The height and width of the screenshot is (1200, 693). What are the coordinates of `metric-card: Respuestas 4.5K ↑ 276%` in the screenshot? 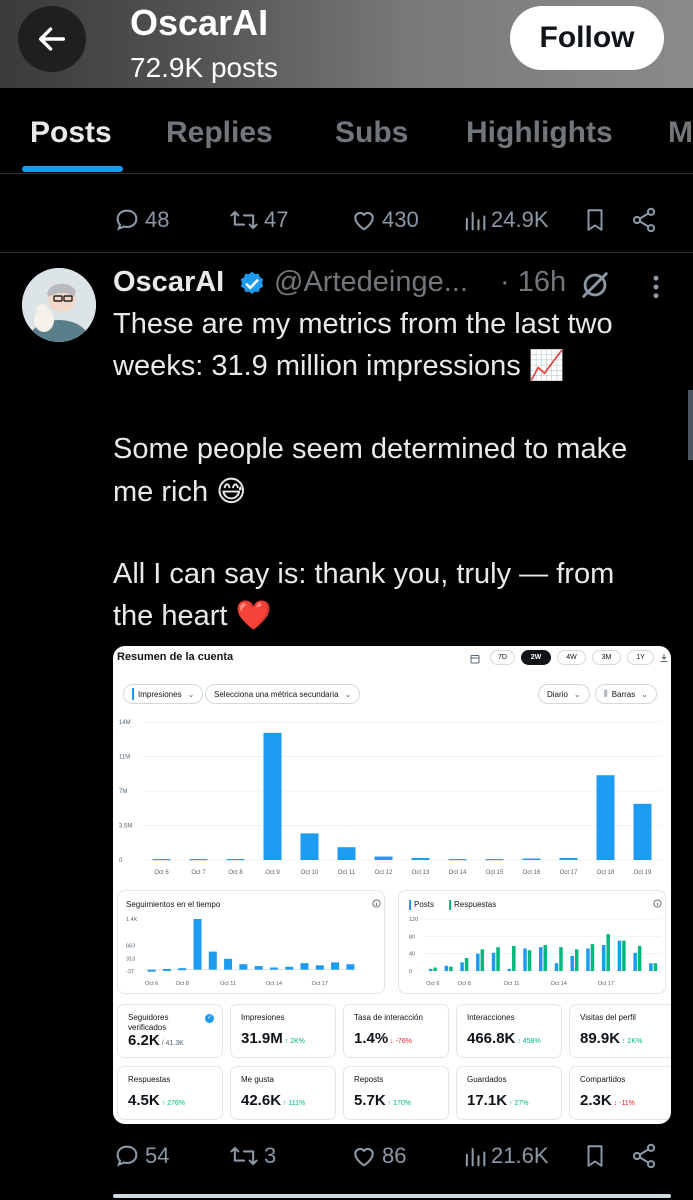 It's located at (170, 1093).